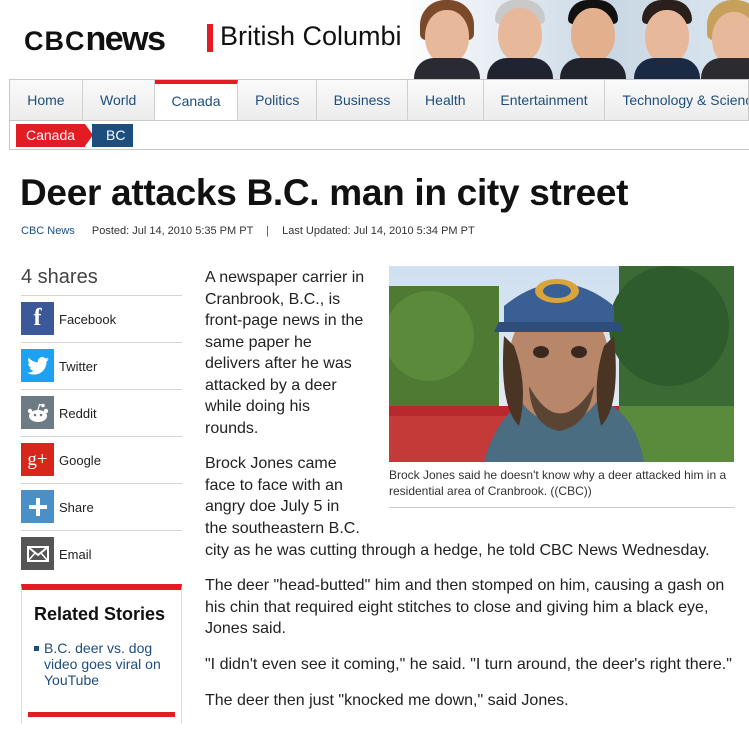 The image size is (749, 729). Describe the element at coordinates (562, 507) in the screenshot. I see `caption-divider` at that location.